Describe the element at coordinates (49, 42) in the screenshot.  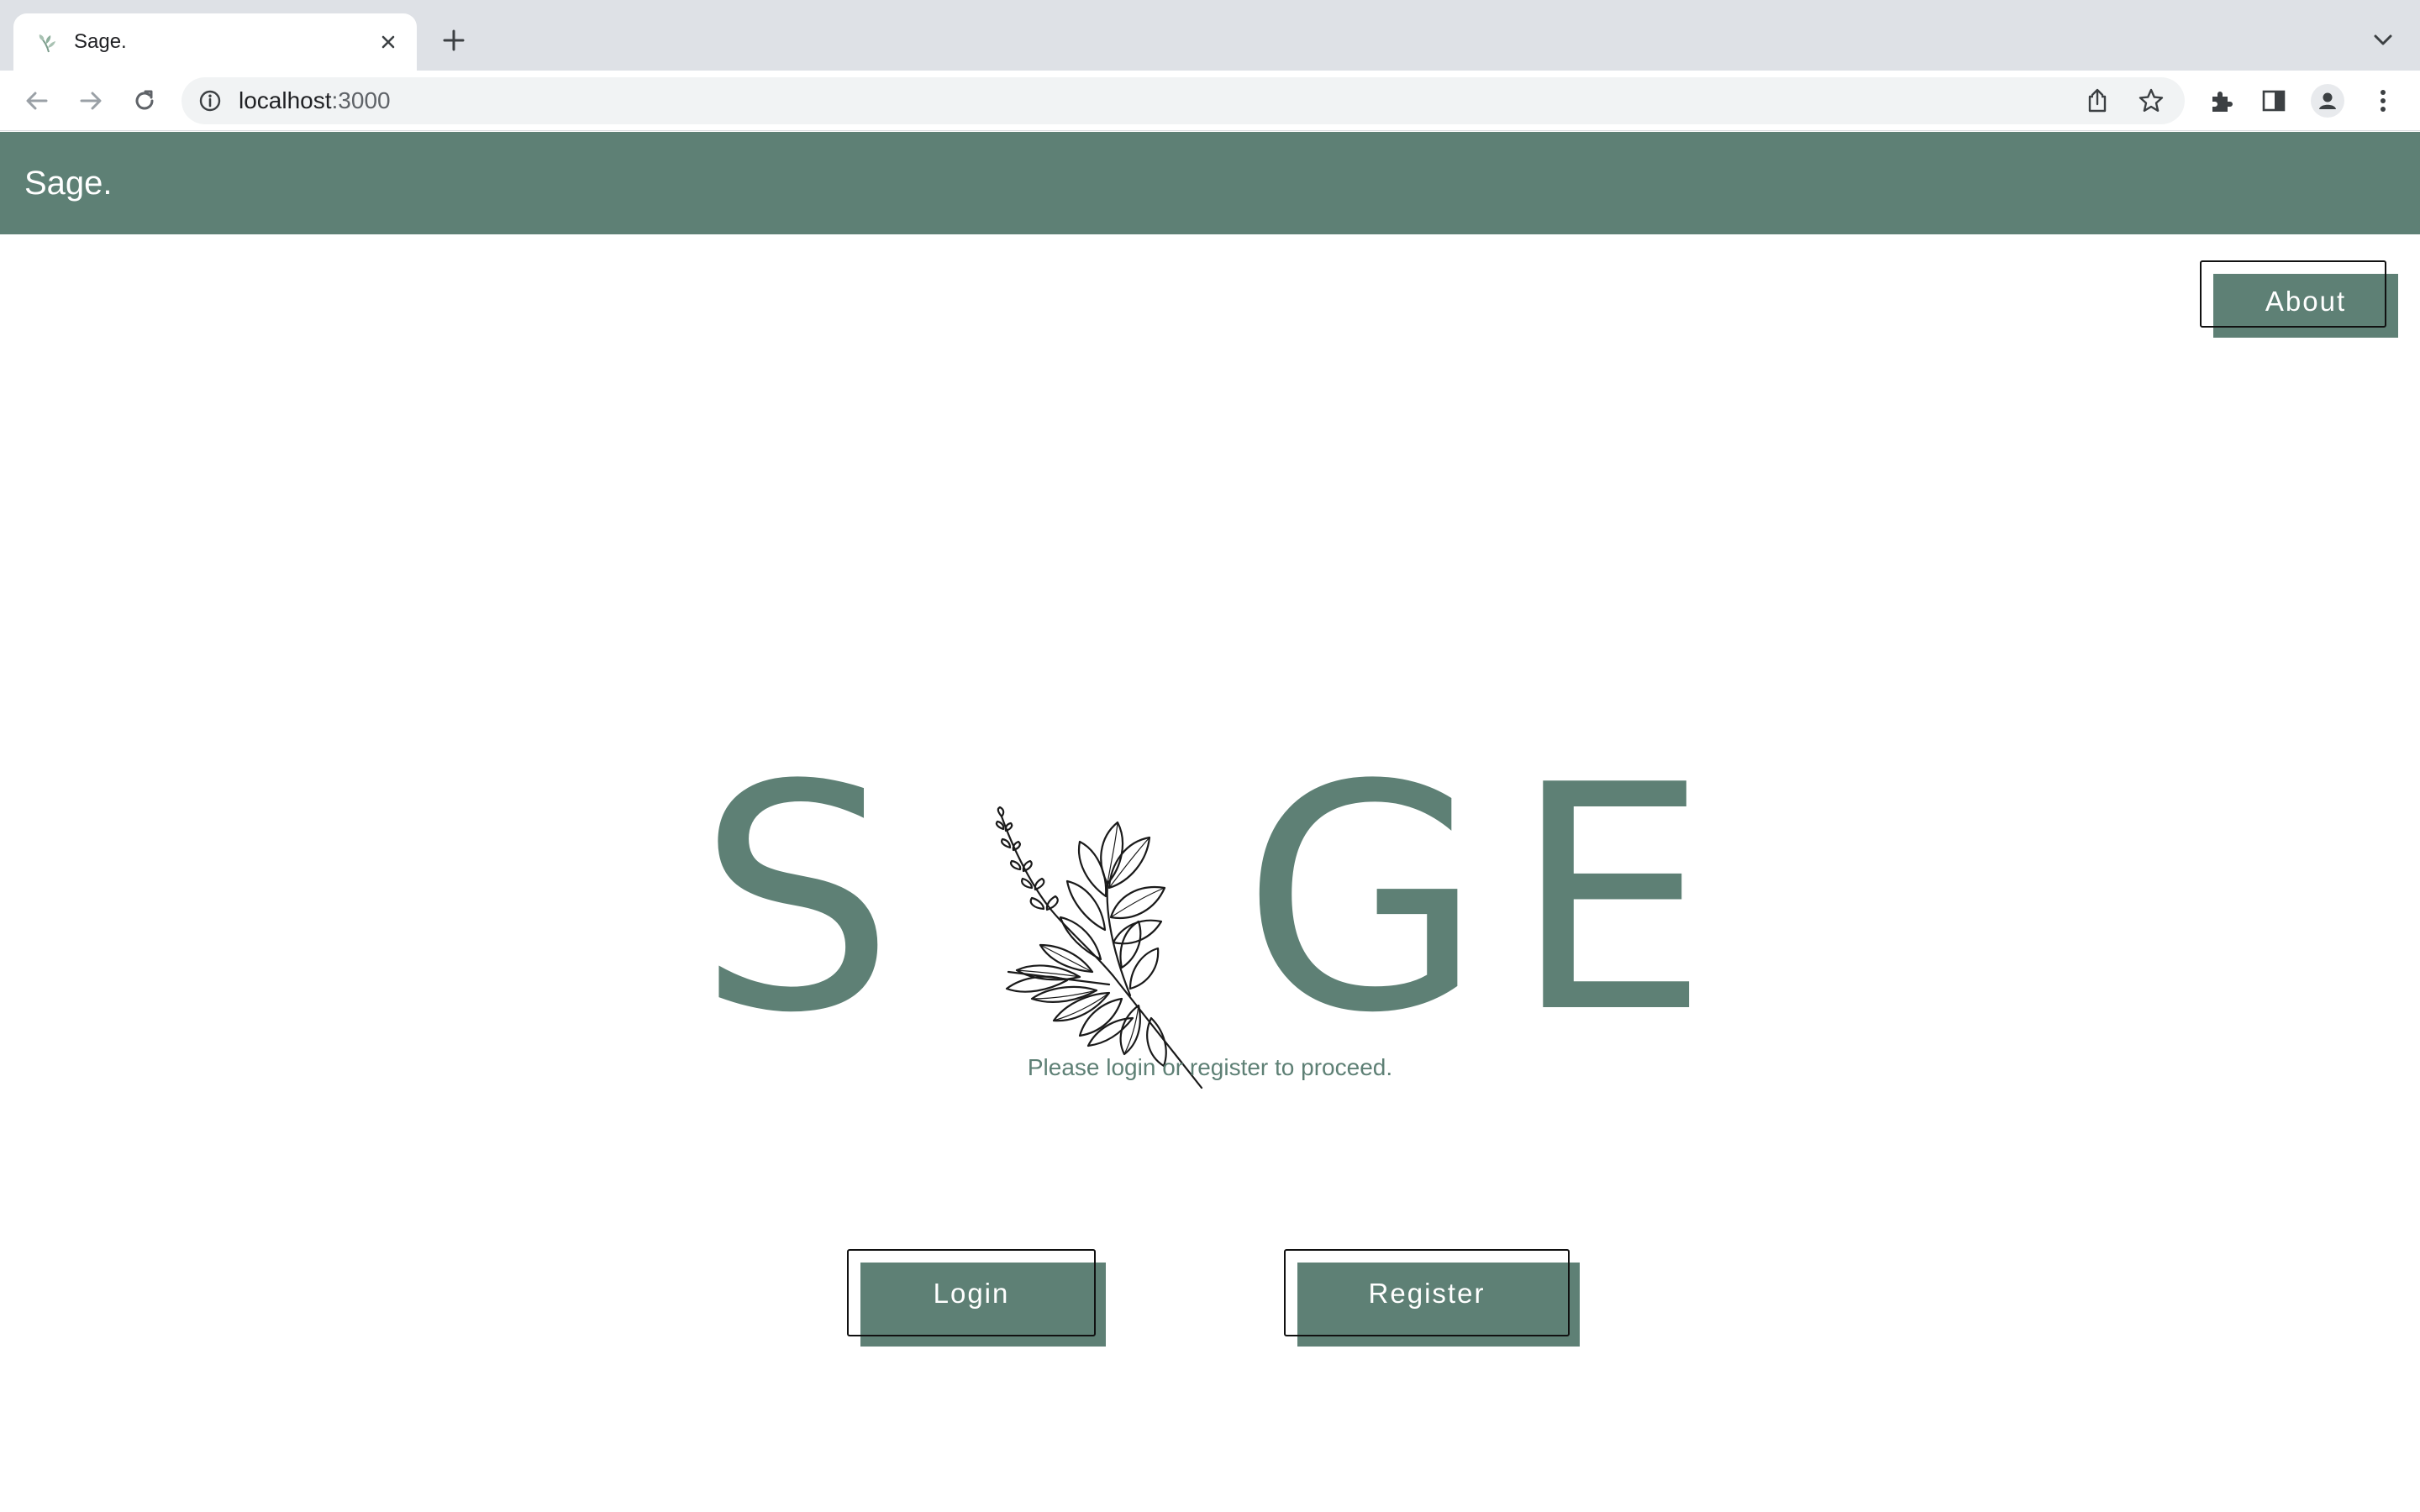
I see `sage-leaf-icon` at that location.